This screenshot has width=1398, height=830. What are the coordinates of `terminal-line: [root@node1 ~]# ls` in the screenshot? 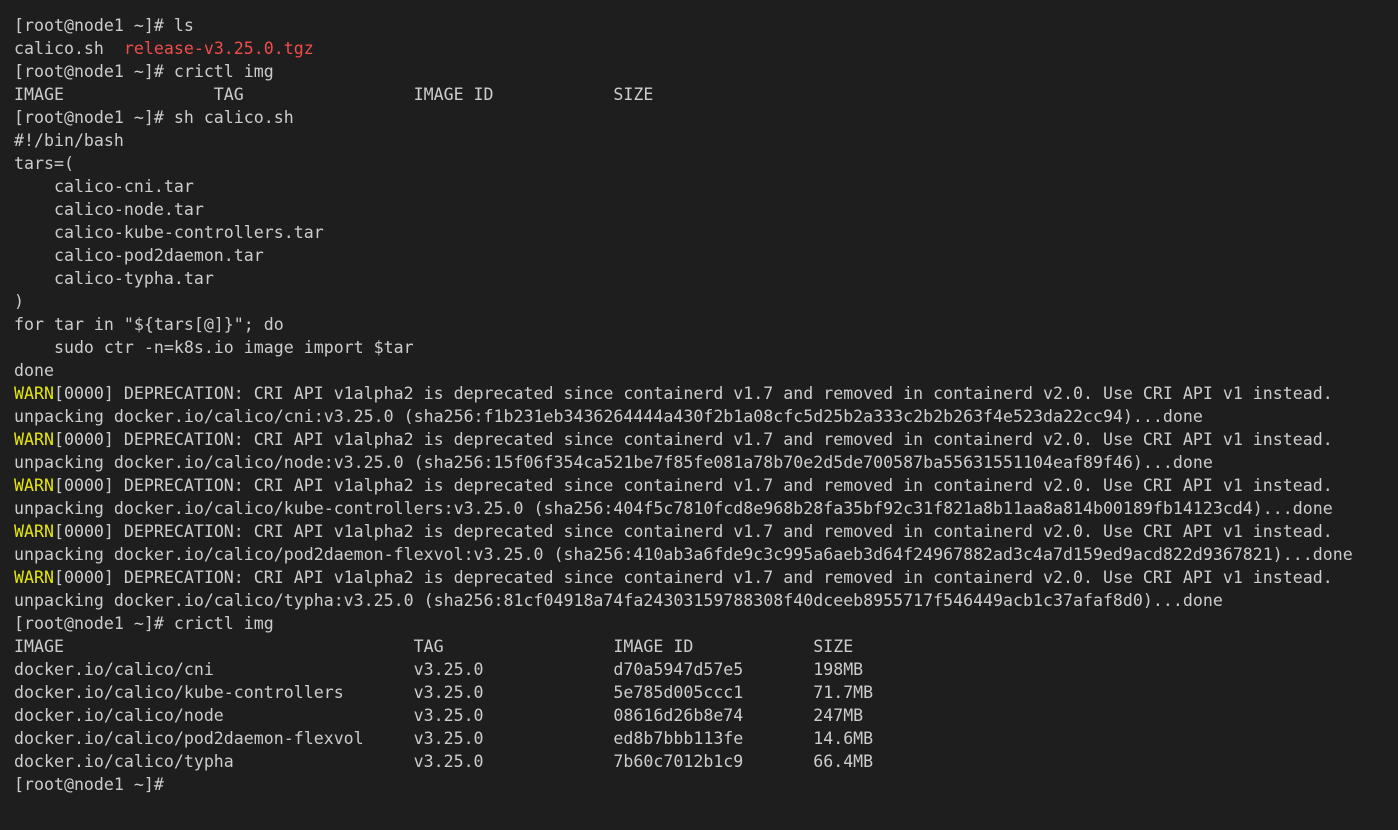 It's located at (706, 25).